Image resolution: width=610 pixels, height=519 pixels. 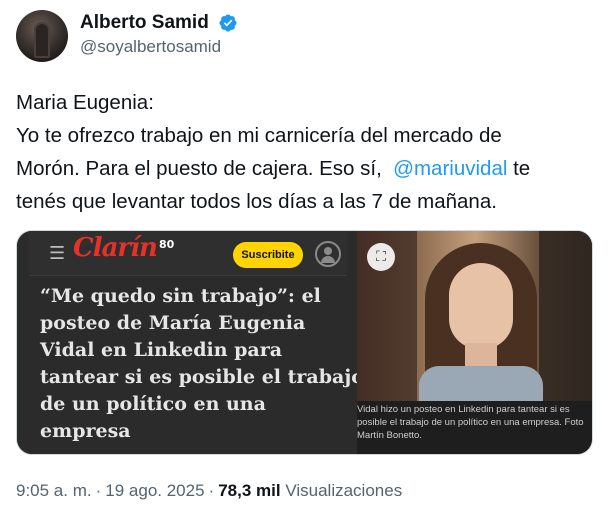 What do you see at coordinates (389, 435) in the screenshot?
I see `caption-line: Martín Bonetto.` at bounding box center [389, 435].